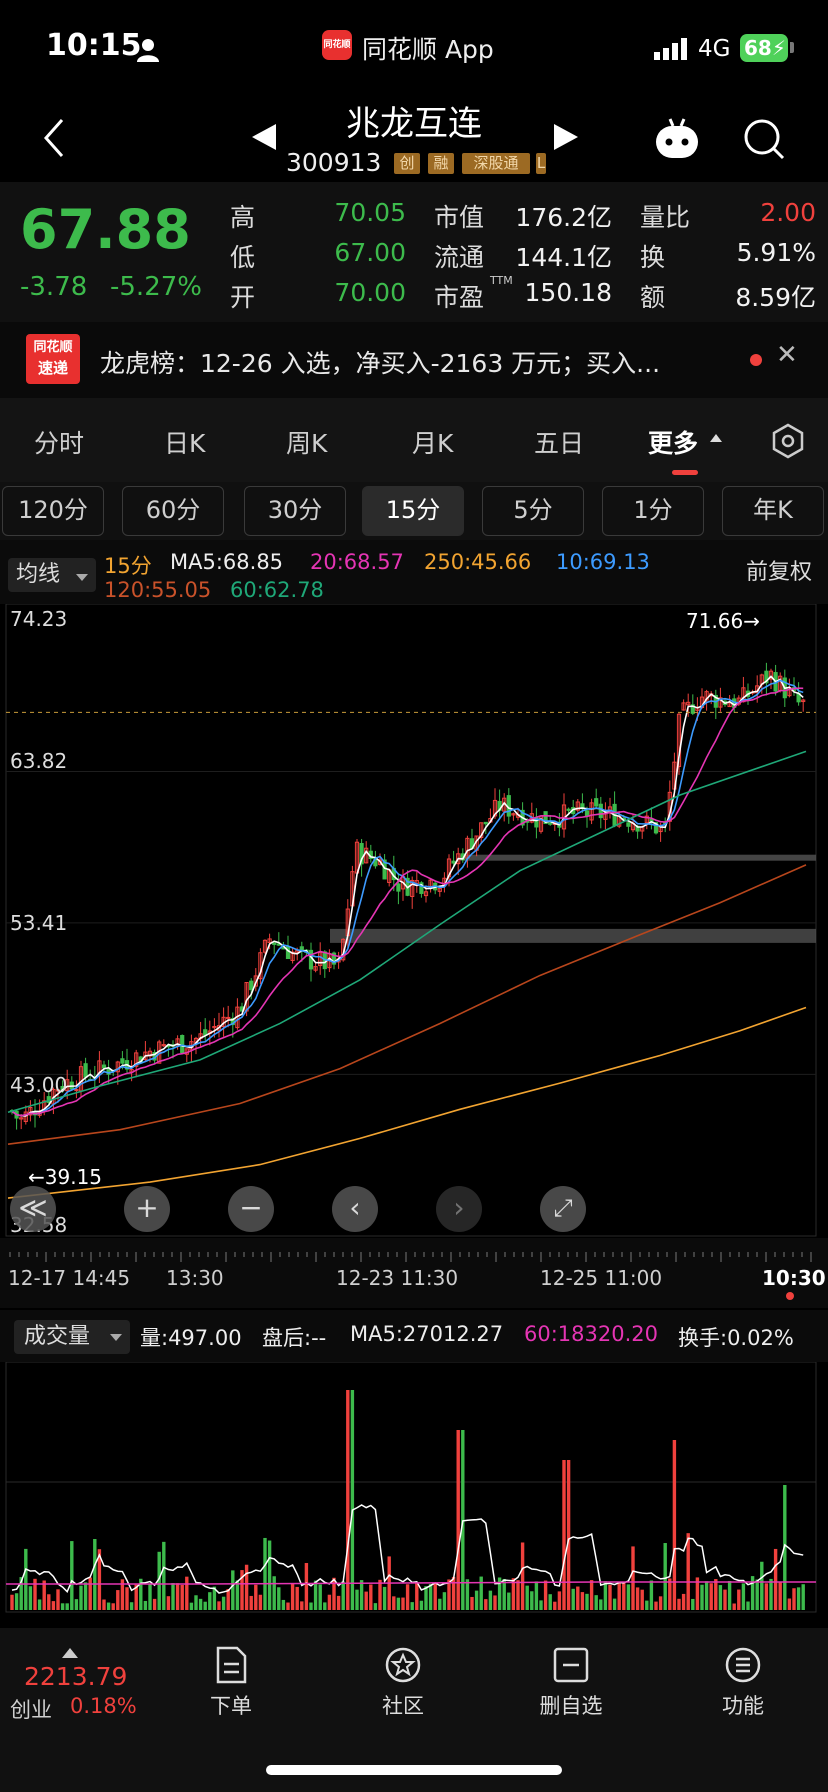  I want to click on zoom-reset-button: ≪, so click(33, 1209).